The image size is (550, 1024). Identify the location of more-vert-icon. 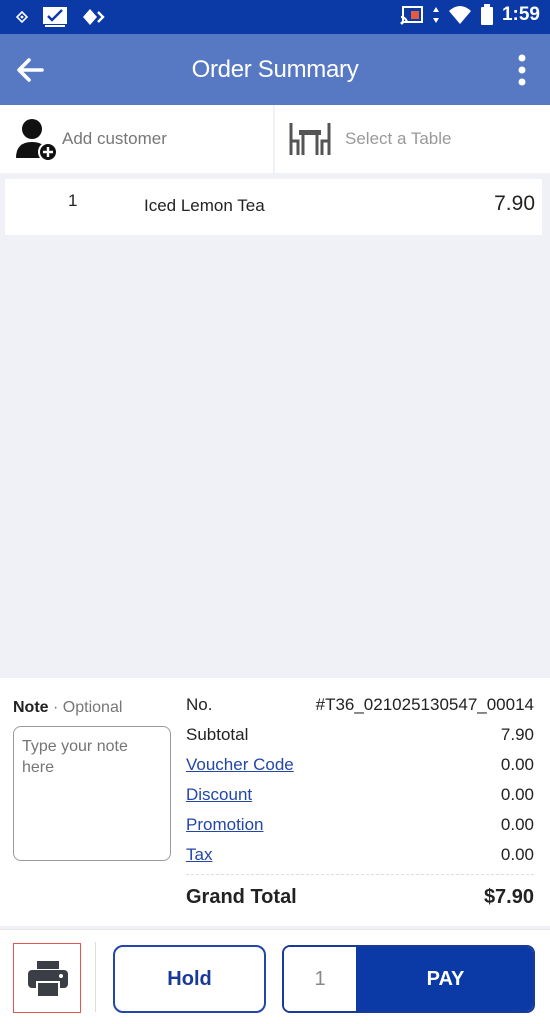
(522, 70).